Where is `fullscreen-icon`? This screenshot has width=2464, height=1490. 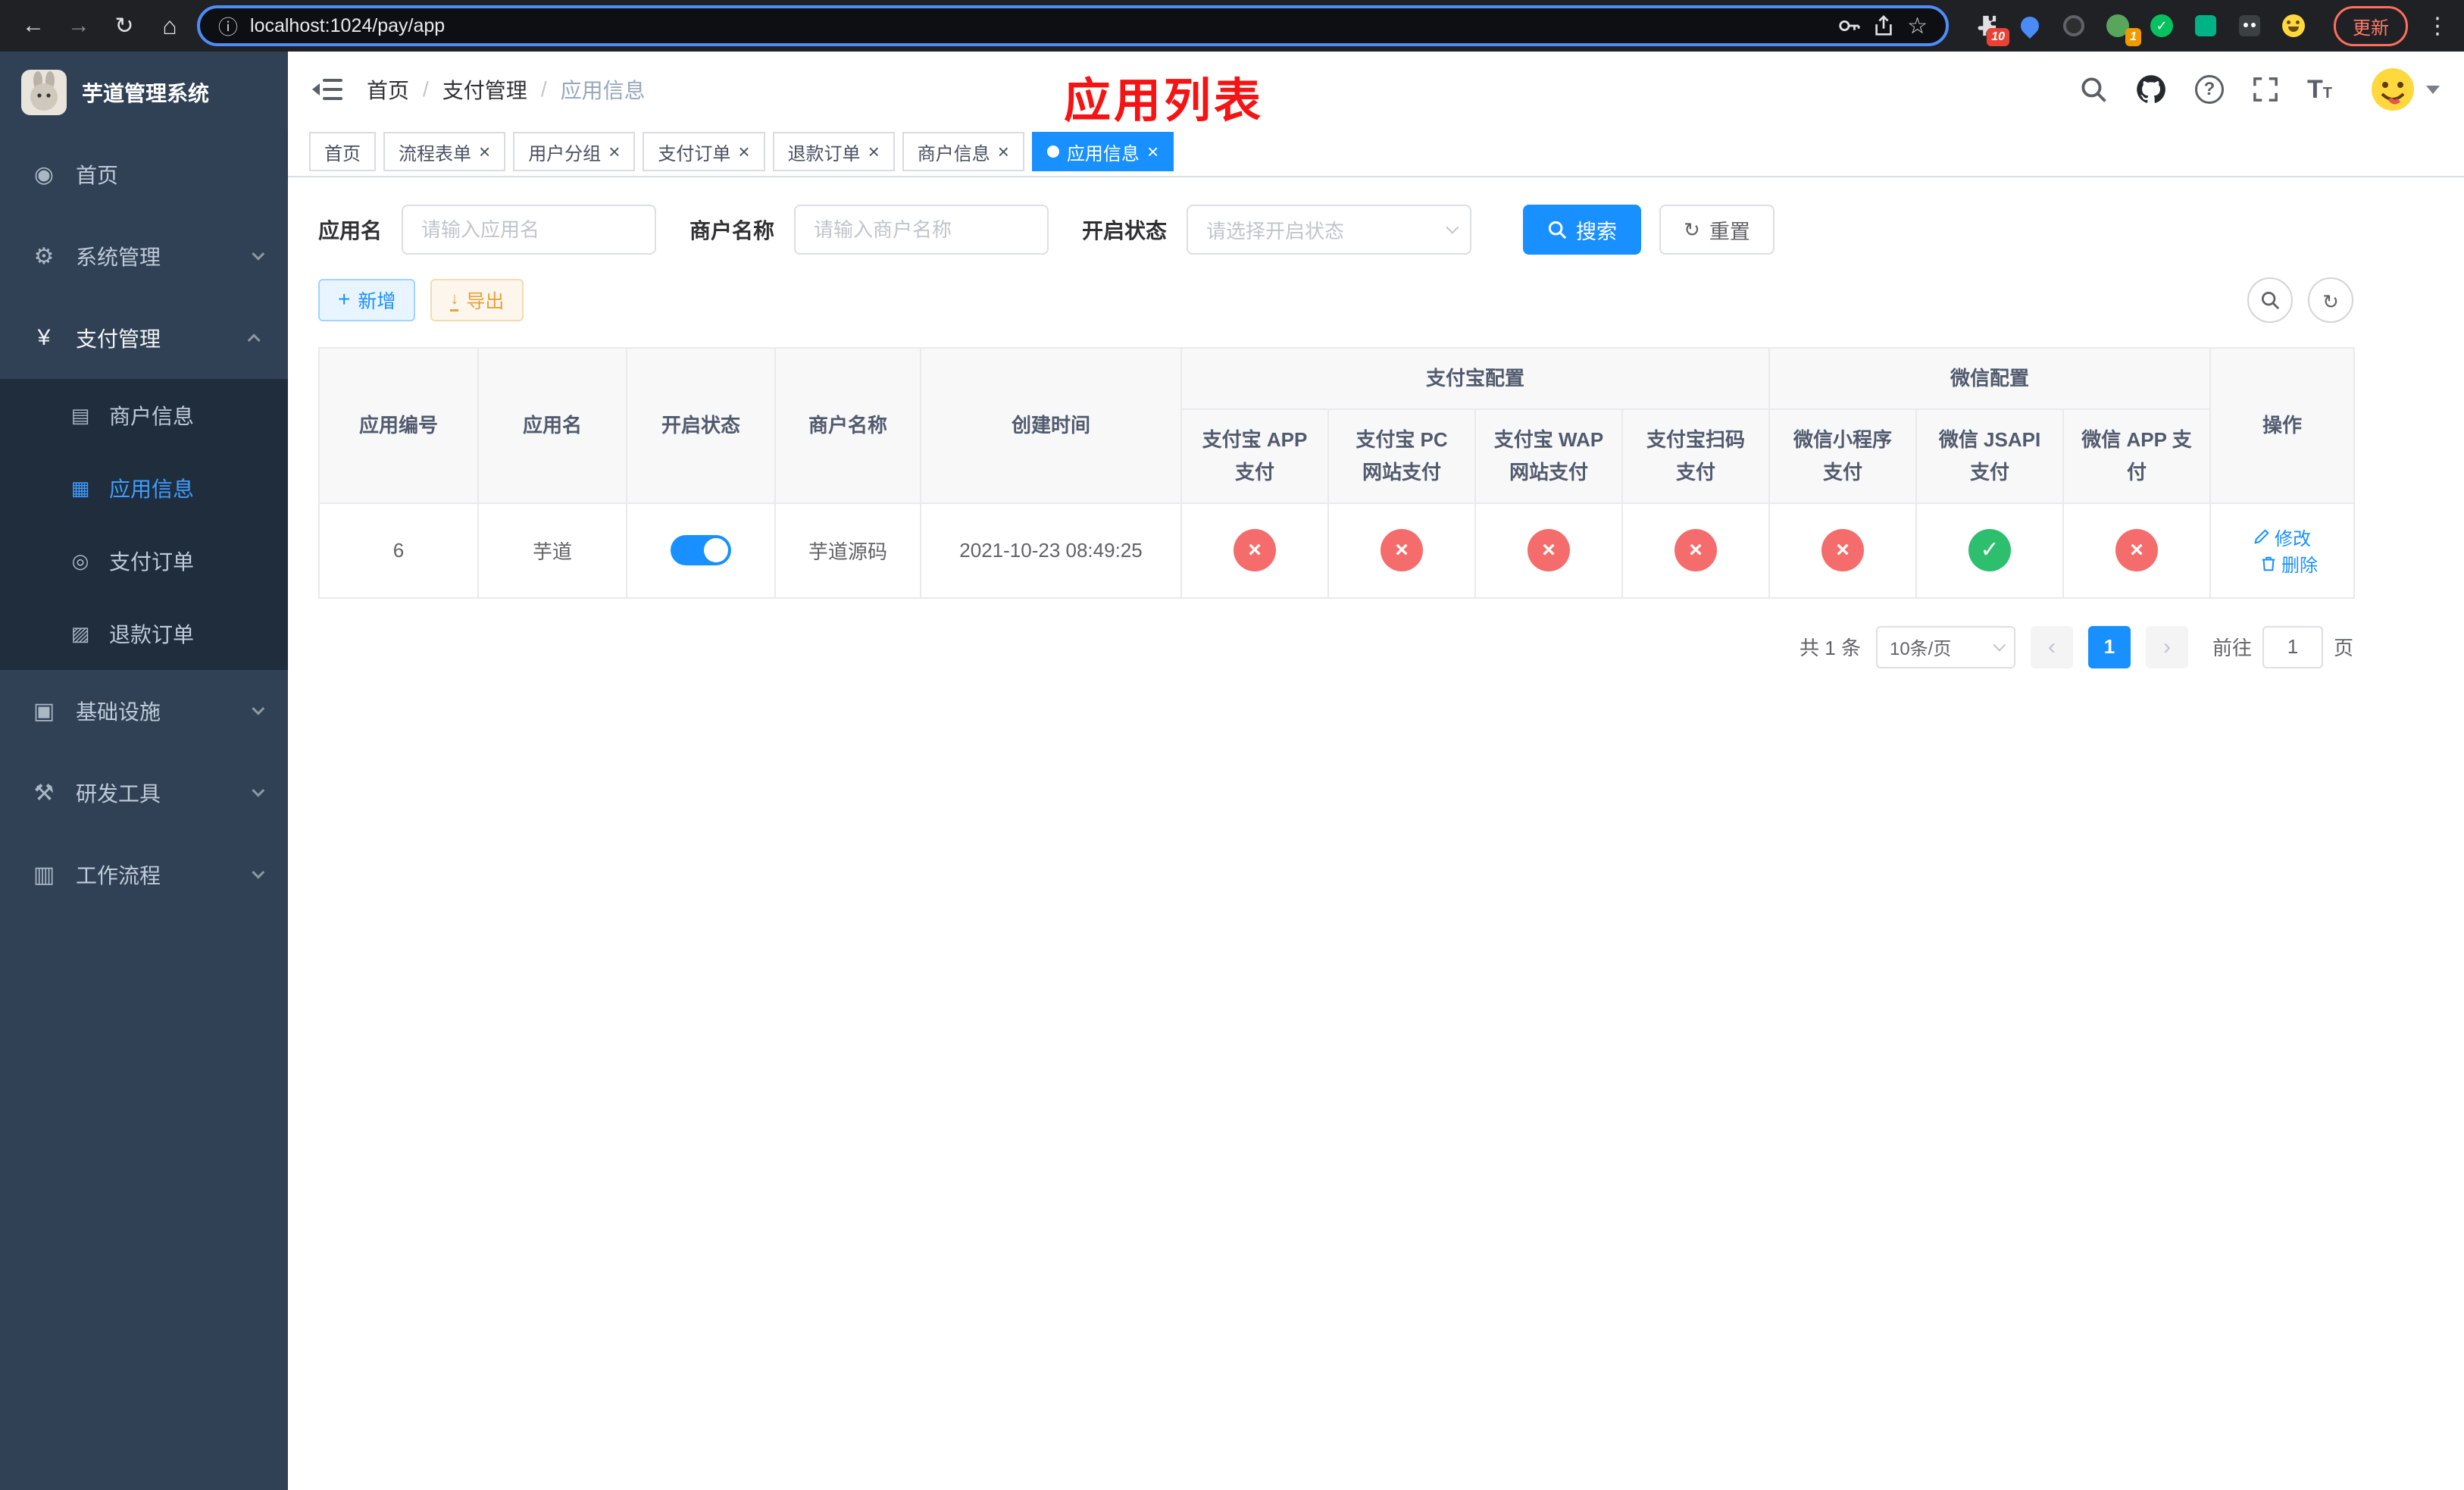 fullscreen-icon is located at coordinates (2265, 89).